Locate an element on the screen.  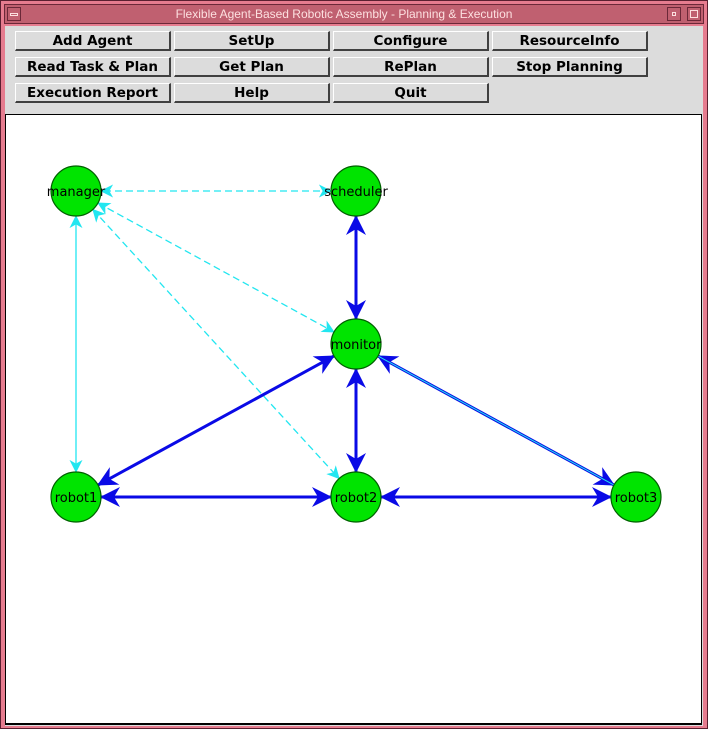
help-button: Help is located at coordinates (252, 93).